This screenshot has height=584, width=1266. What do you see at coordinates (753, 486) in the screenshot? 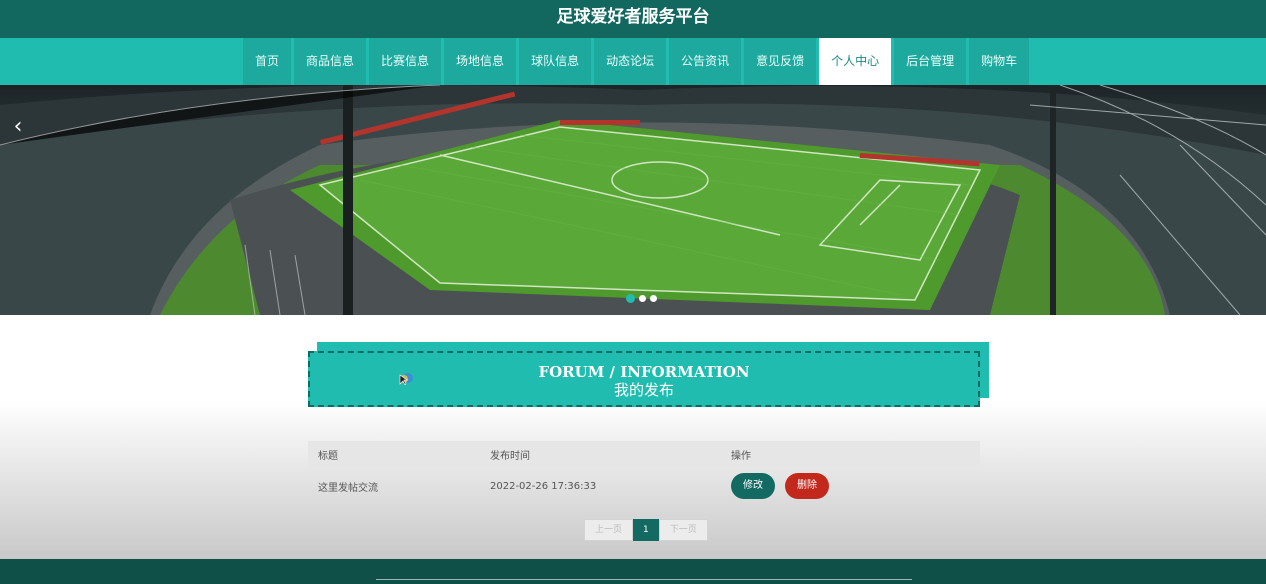
I see `edit-button: 修改` at bounding box center [753, 486].